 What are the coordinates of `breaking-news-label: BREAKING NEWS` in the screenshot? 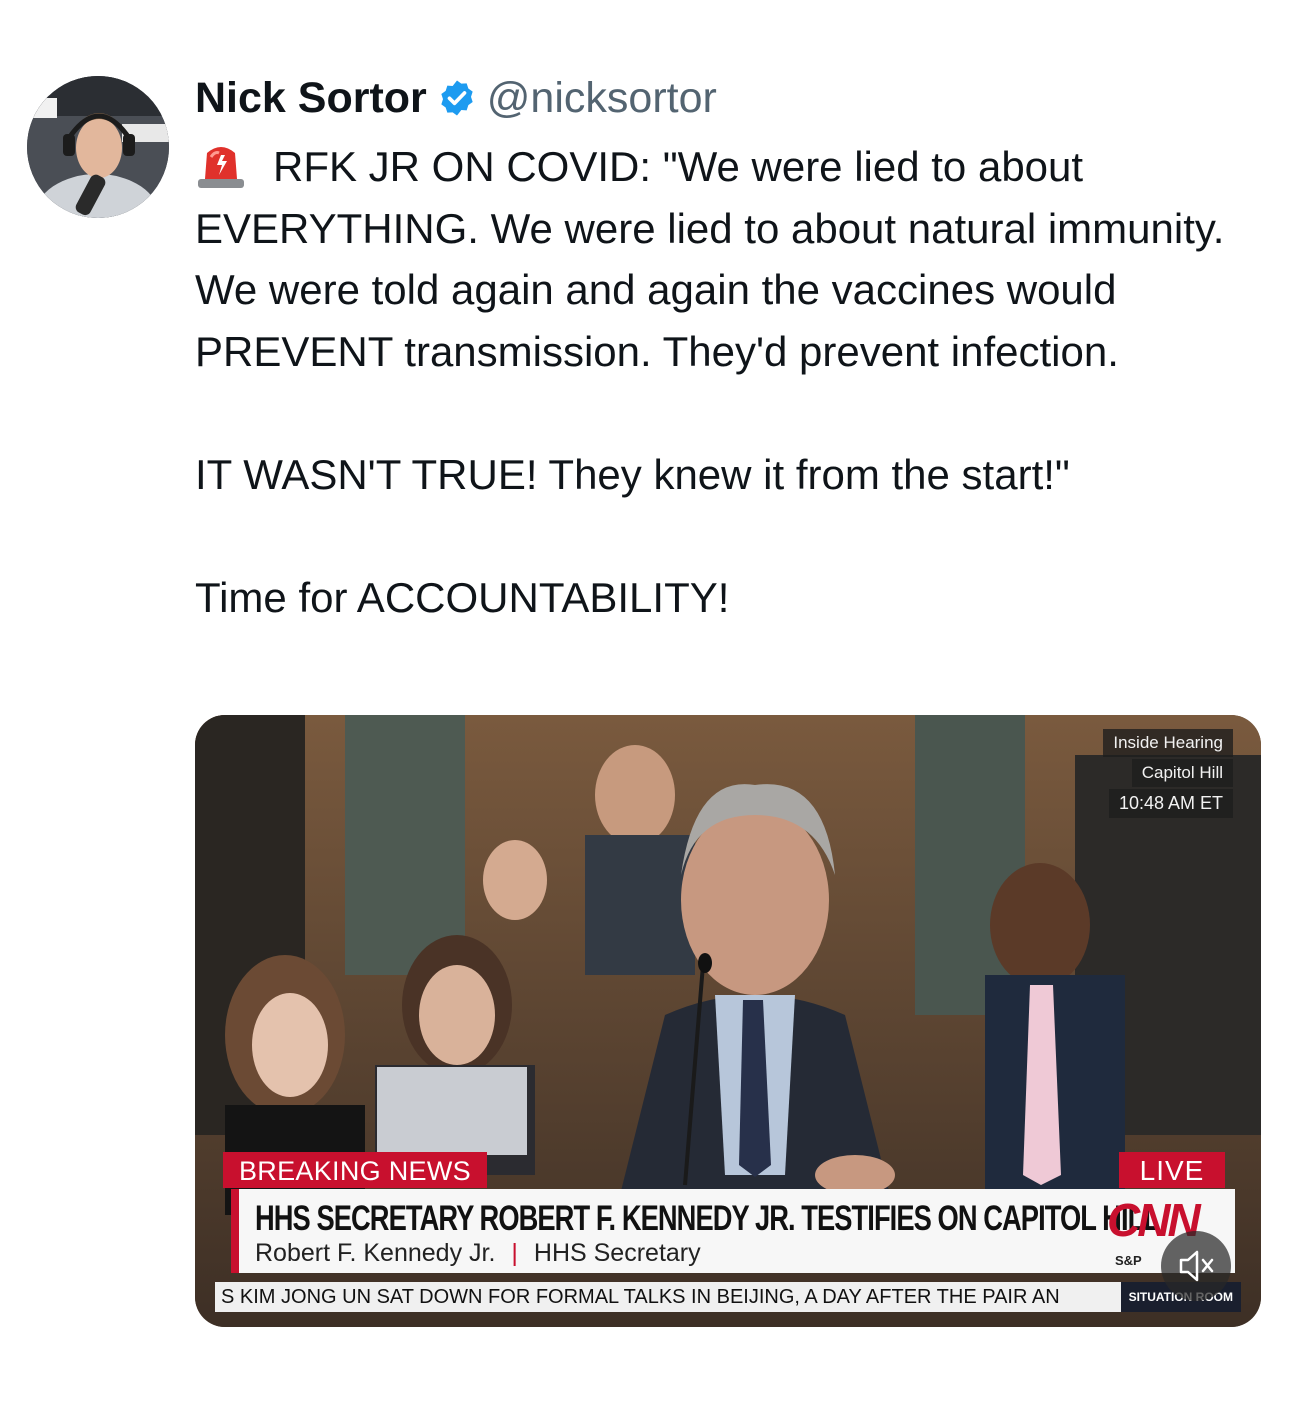 It's located at (355, 1170).